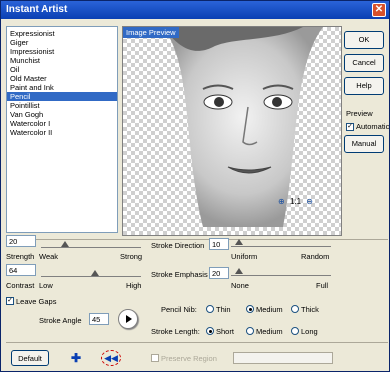 The image size is (390, 372). What do you see at coordinates (178, 245) in the screenshot?
I see `stroke-direction-label: Stroke Direction` at bounding box center [178, 245].